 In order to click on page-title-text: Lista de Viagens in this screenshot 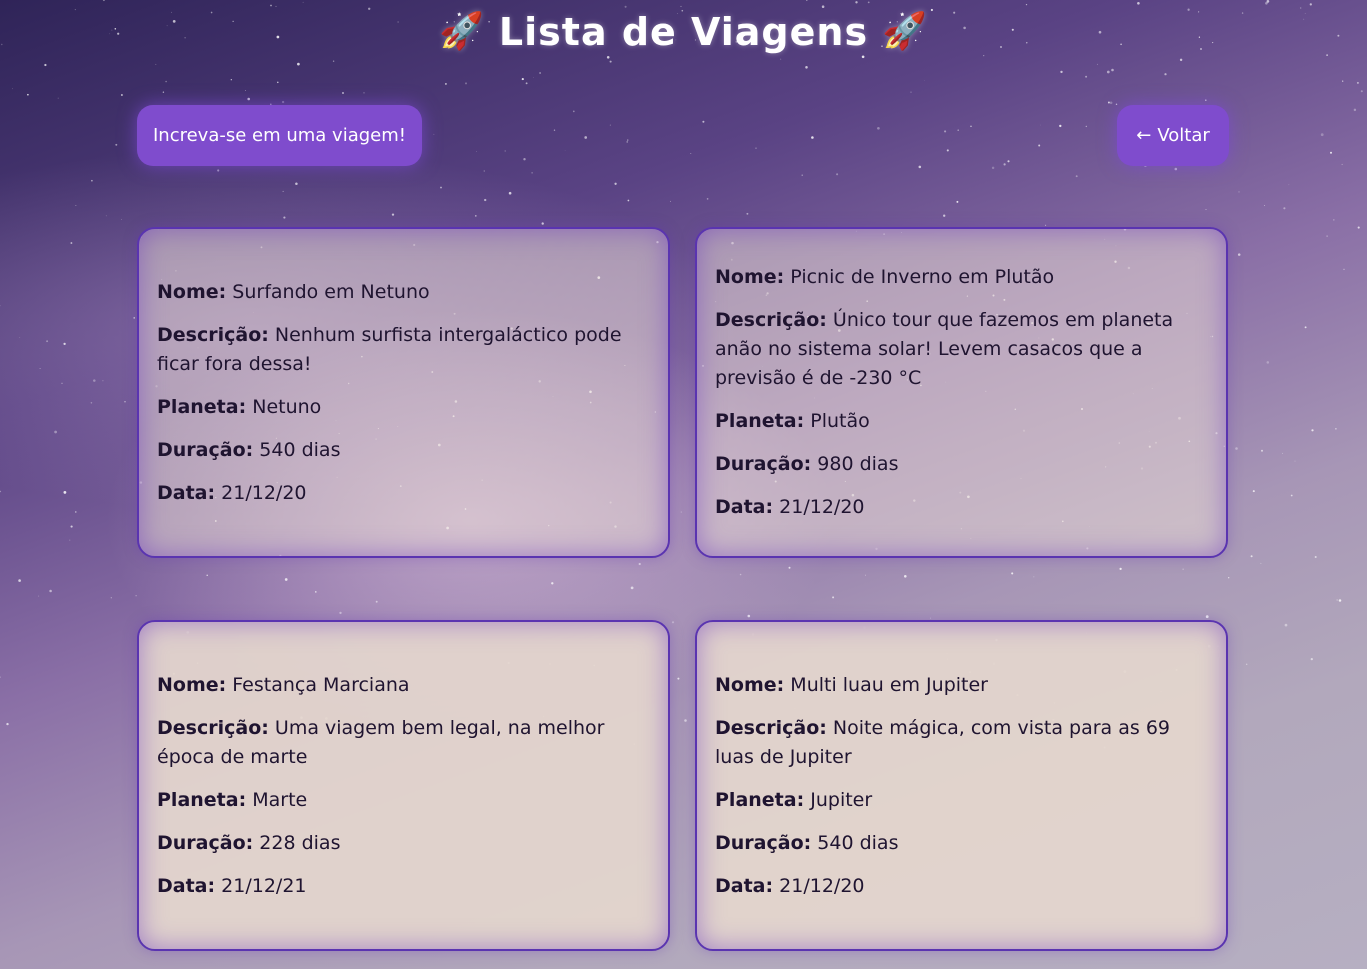, I will do `click(683, 32)`.